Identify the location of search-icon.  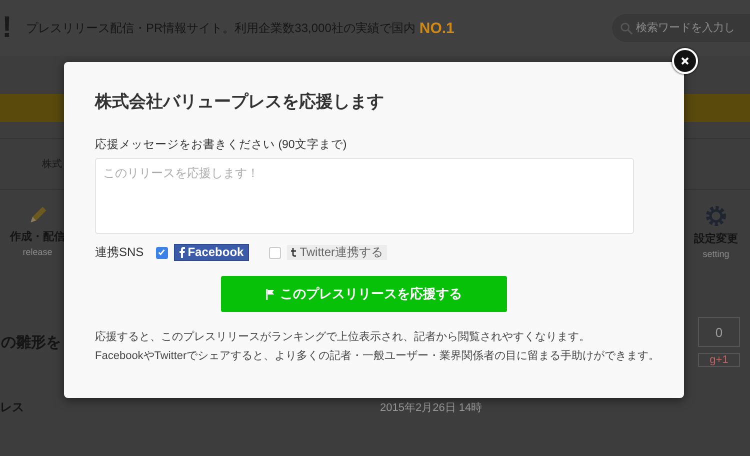
(626, 28).